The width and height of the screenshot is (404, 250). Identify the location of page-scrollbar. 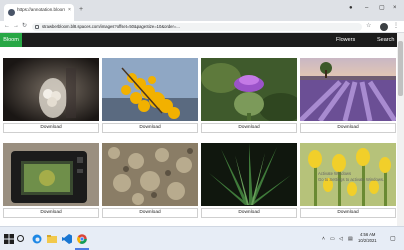
(400, 129).